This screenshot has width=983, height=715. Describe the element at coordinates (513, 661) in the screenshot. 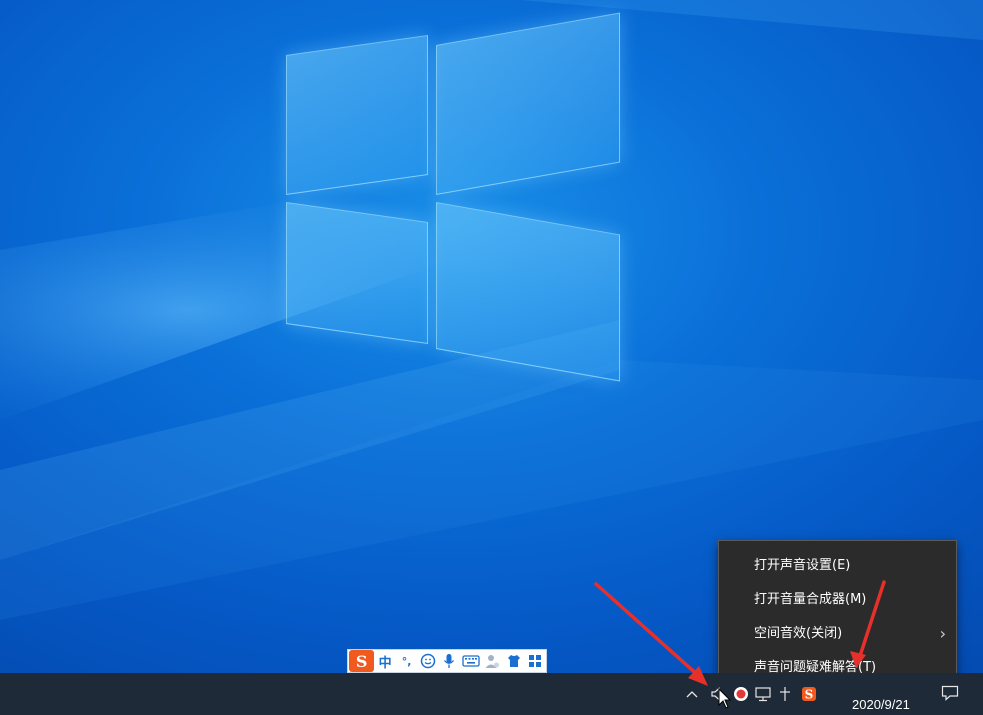

I see `skin-icon` at that location.